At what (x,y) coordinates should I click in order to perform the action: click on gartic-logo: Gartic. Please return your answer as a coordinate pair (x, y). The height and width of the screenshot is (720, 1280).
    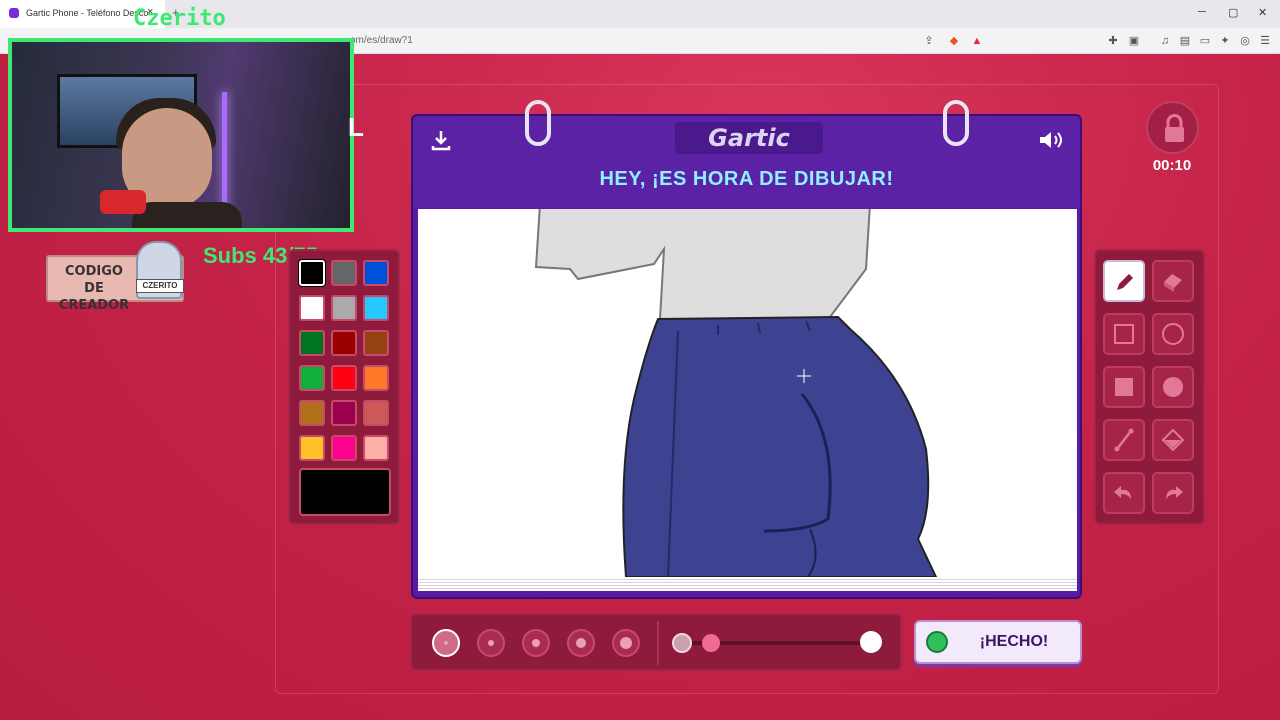
    Looking at the image, I should click on (749, 138).